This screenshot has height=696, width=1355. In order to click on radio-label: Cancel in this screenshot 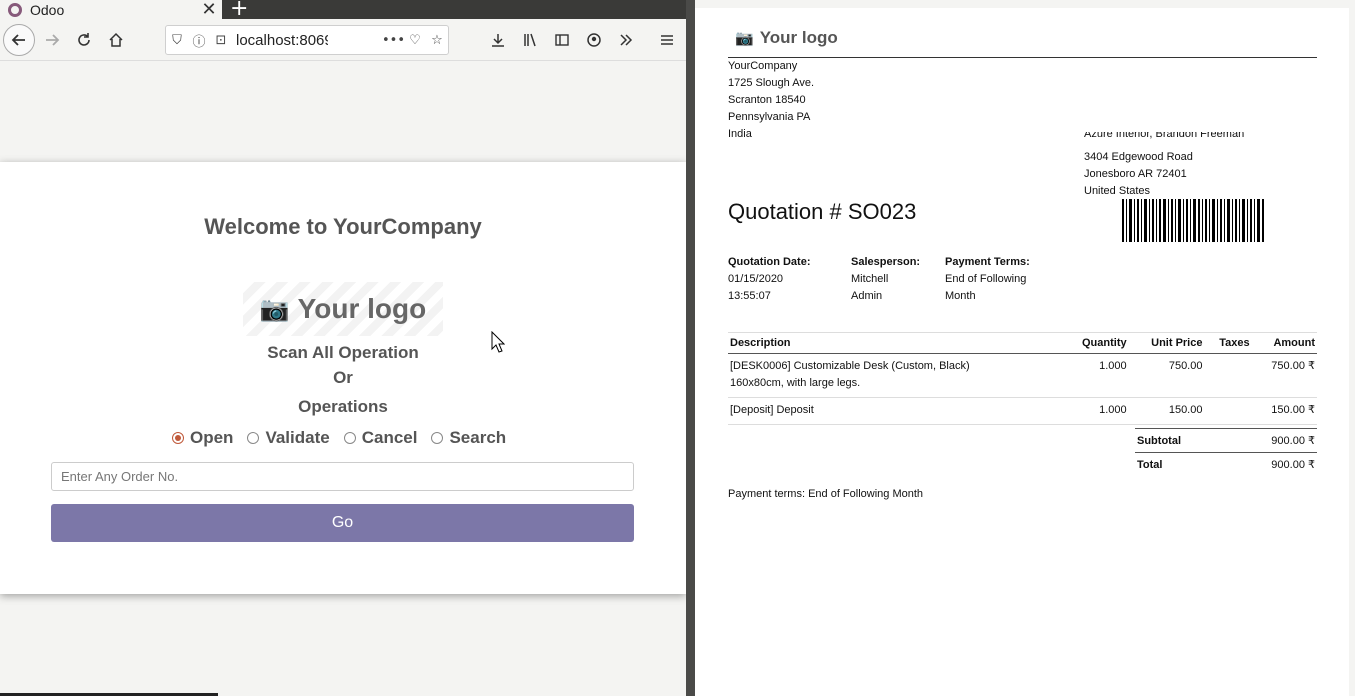, I will do `click(389, 437)`.